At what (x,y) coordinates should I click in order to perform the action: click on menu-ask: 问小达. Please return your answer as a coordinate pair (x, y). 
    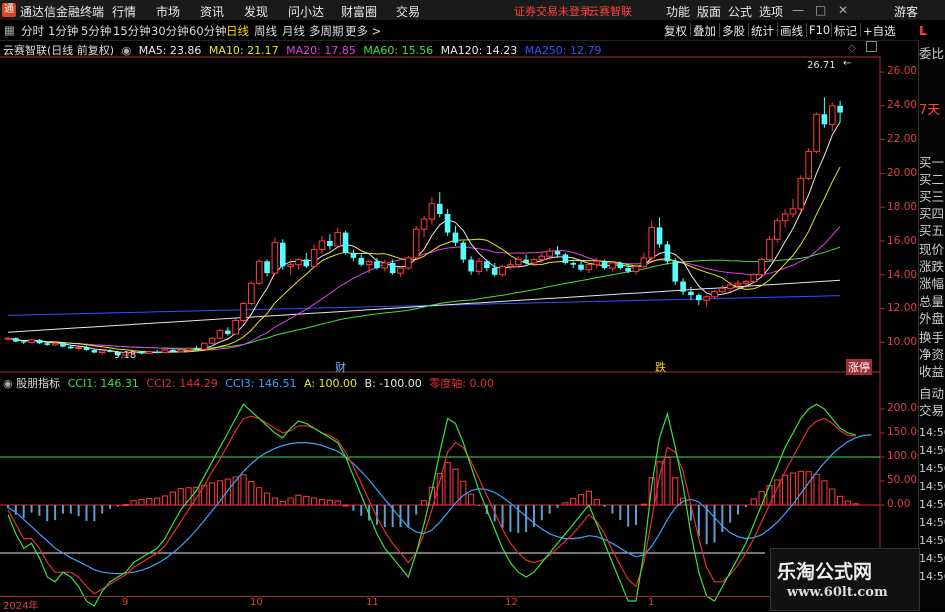
    Looking at the image, I should click on (306, 11).